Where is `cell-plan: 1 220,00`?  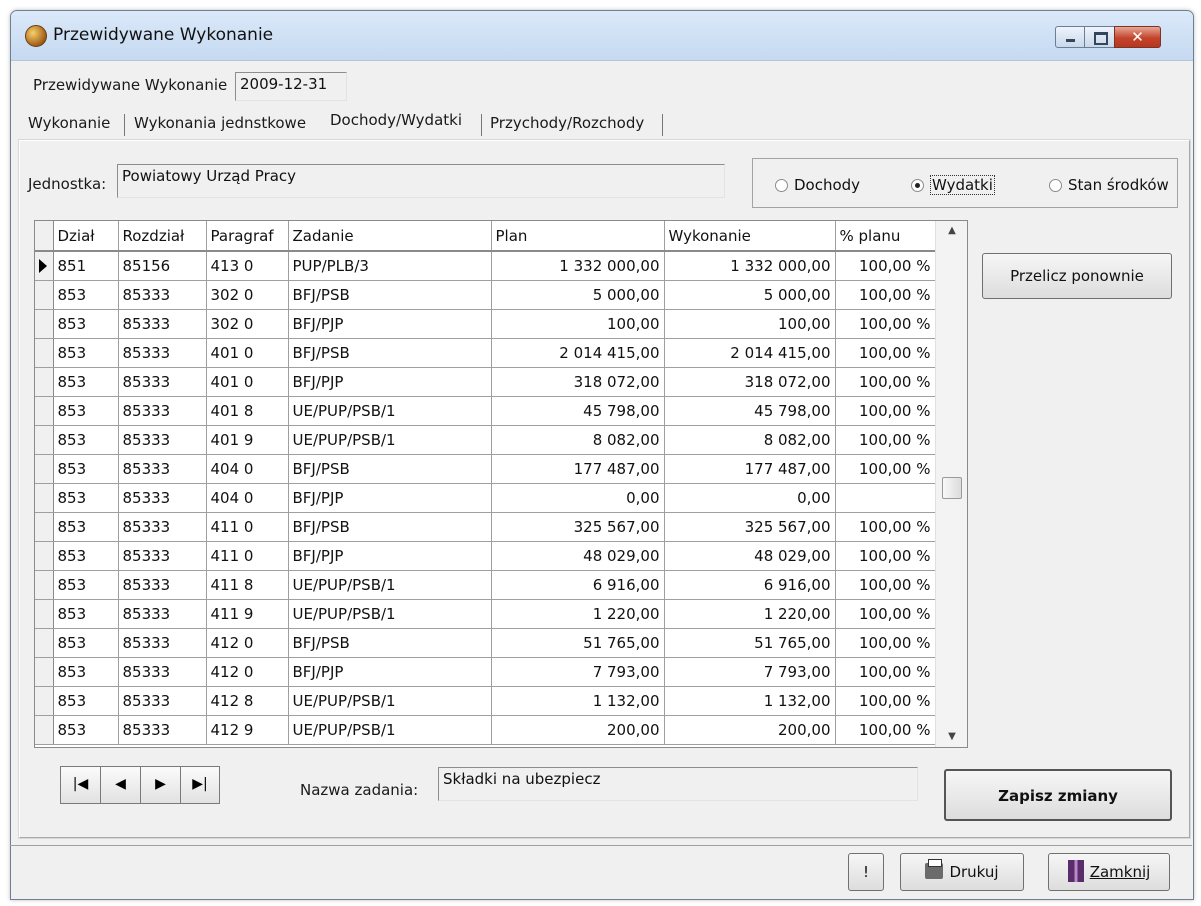
cell-plan: 1 220,00 is located at coordinates (578, 614).